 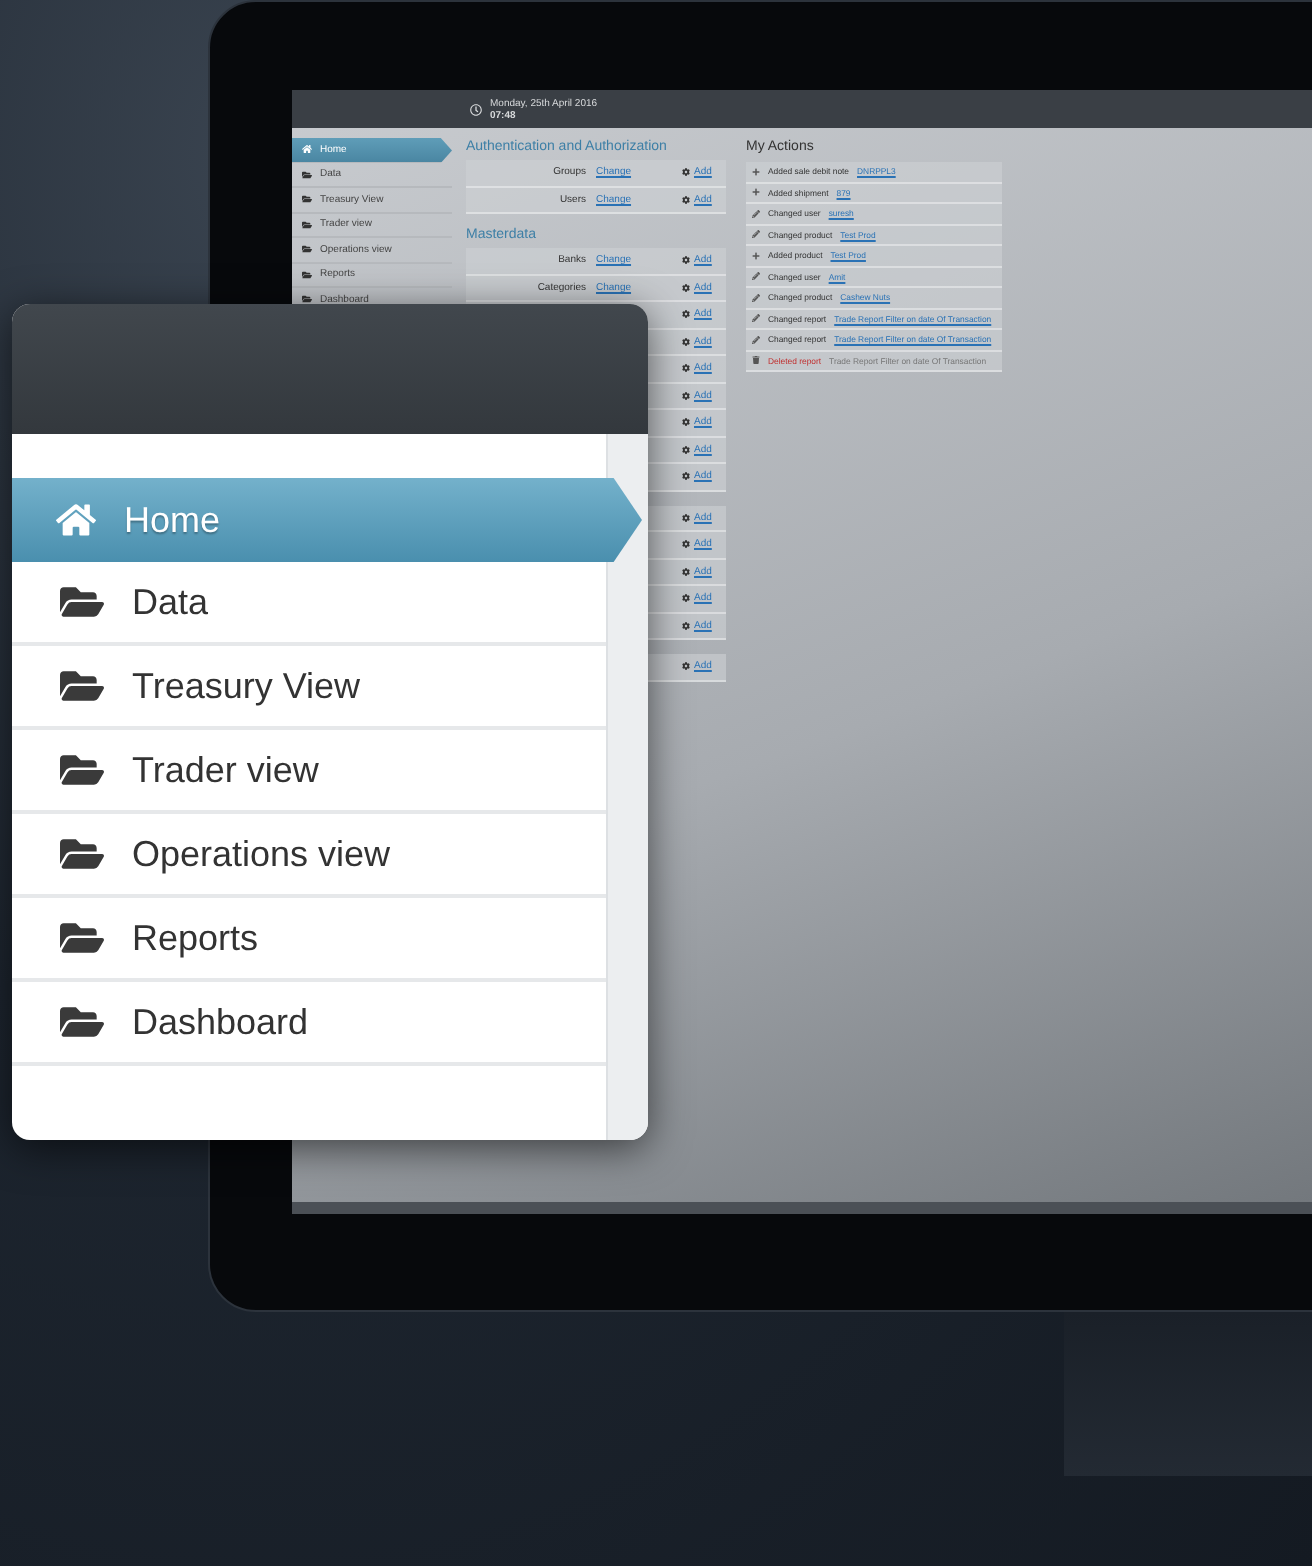 I want to click on menu-item: Reports, so click(x=309, y=940).